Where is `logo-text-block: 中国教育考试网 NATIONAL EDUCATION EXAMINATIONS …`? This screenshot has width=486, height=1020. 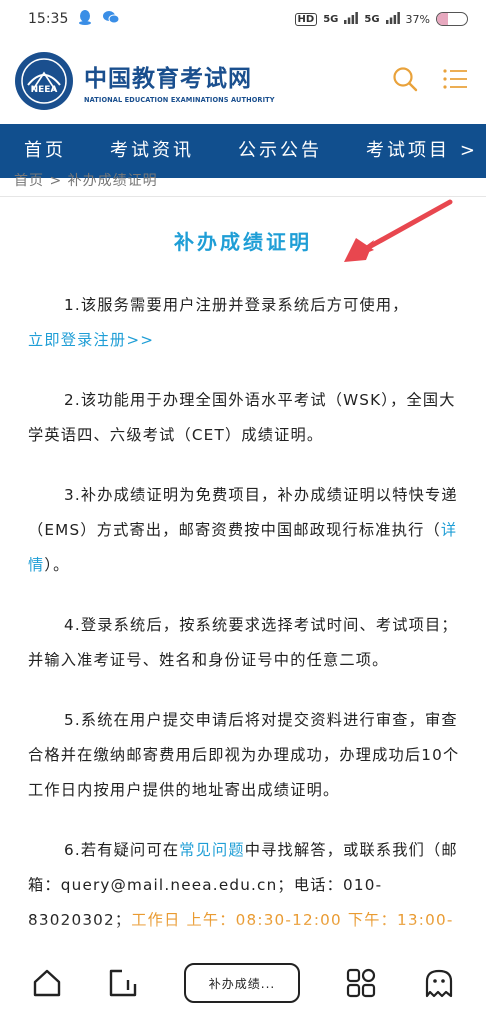
logo-text-block: 中国教育考试网 NATIONAL EDUCATION EXAMINATIONS … is located at coordinates (179, 81).